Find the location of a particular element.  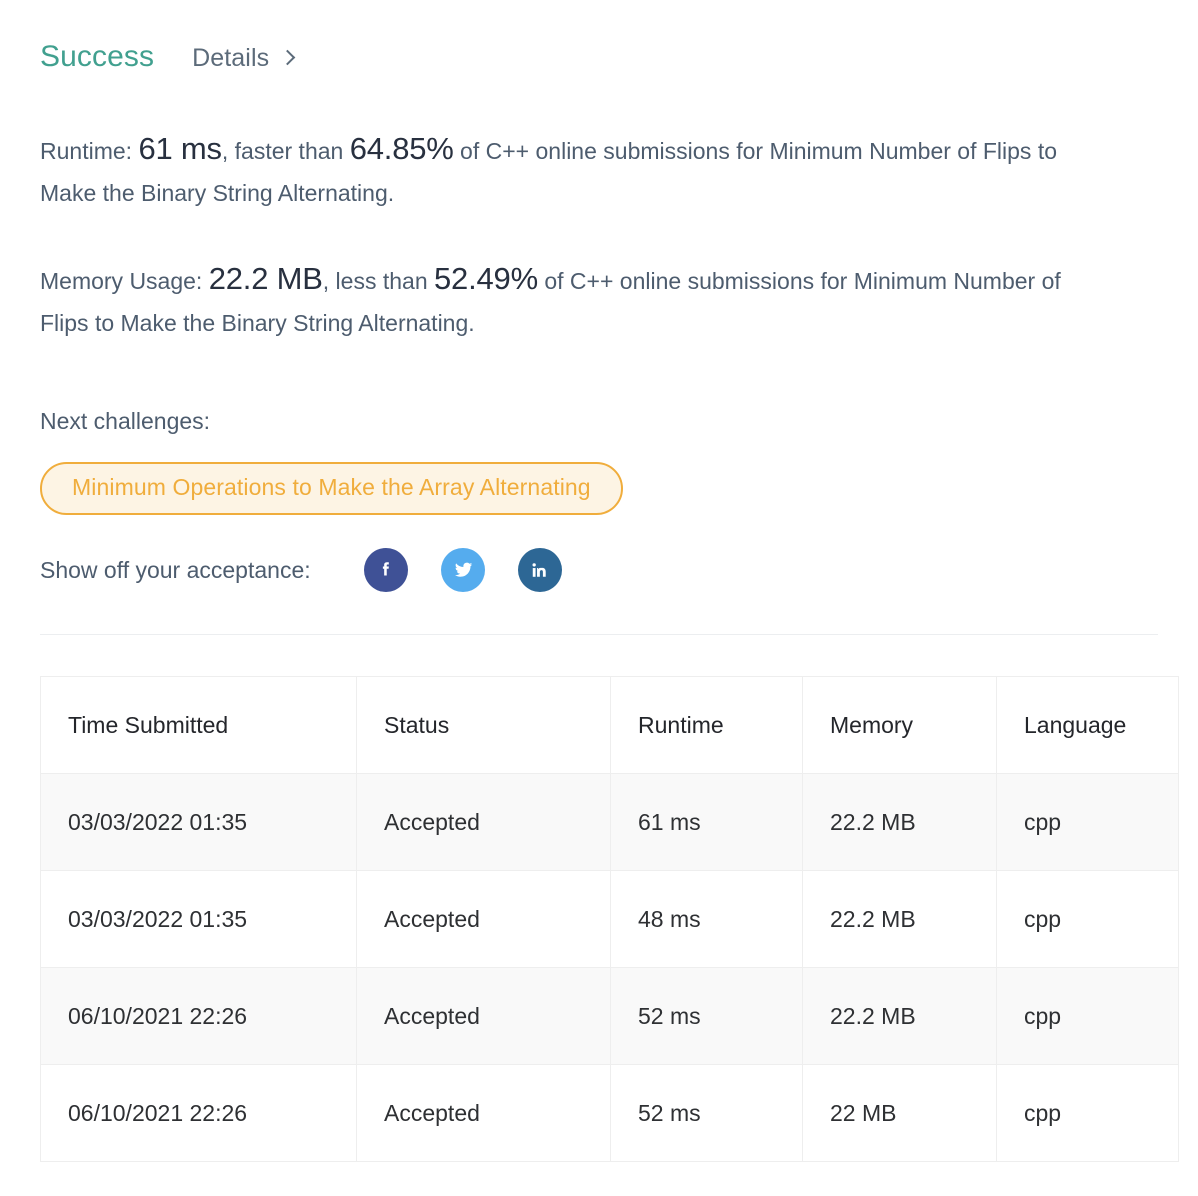

submission-status-title: Success is located at coordinates (97, 56).